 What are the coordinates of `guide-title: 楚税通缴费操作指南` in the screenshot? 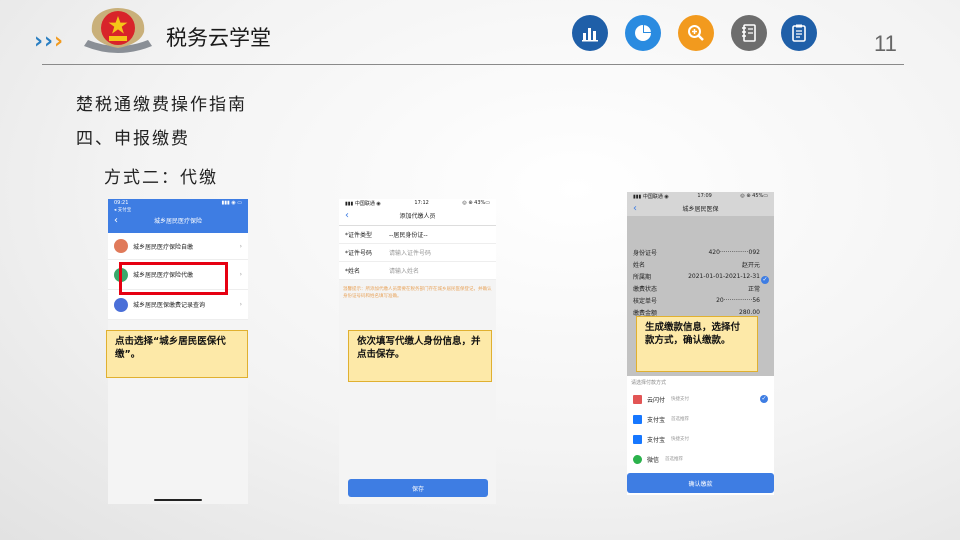 It's located at (161, 105).